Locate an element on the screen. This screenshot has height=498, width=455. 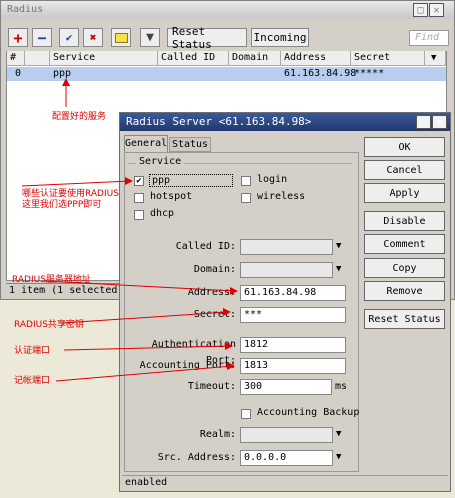
comment-button: Comment is located at coordinates (404, 244).